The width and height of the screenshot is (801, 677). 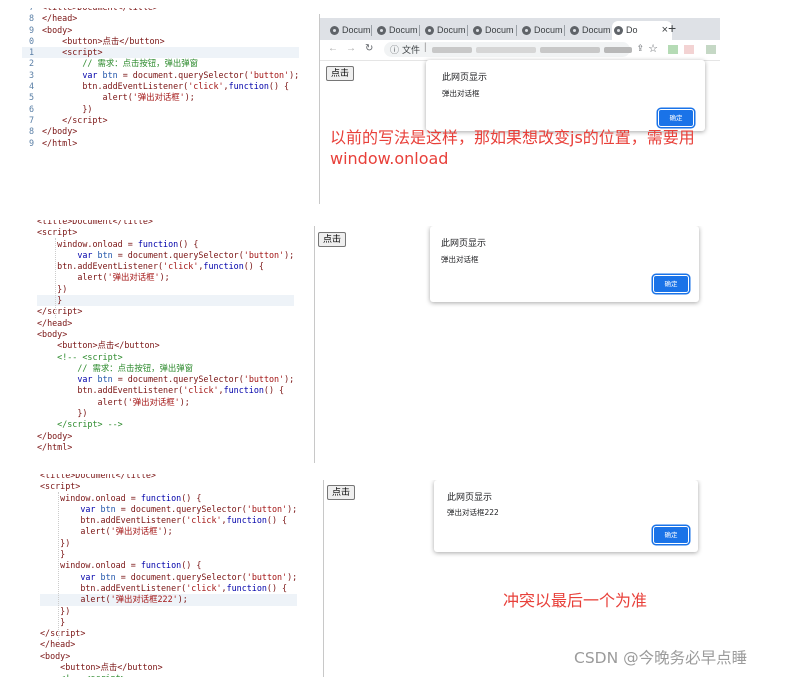 I want to click on line-number: 9, so click(x=31, y=142).